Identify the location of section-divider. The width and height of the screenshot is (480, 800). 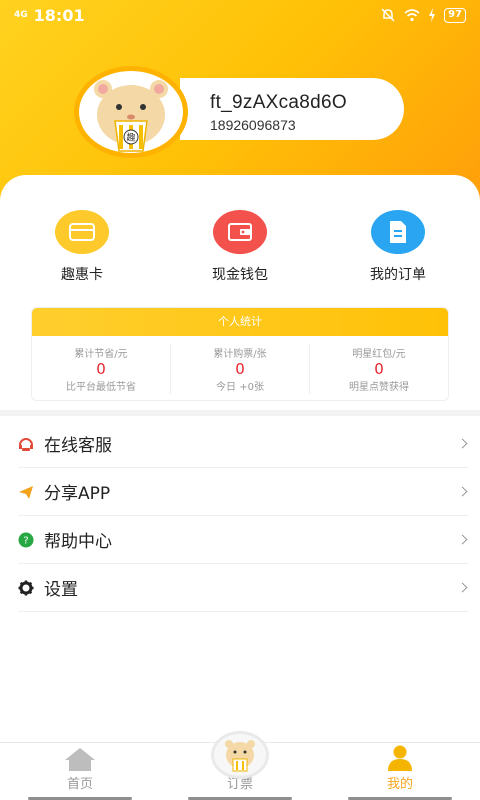
(240, 413).